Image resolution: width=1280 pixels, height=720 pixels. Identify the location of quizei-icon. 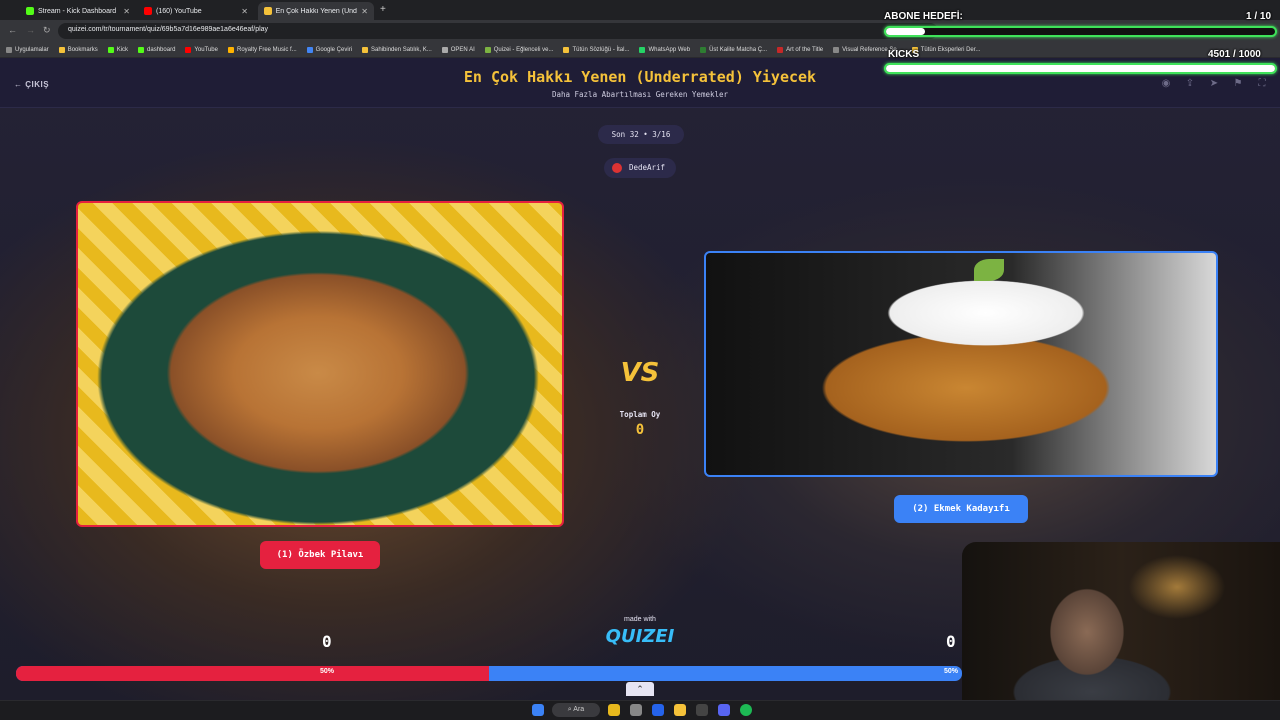
(268, 11).